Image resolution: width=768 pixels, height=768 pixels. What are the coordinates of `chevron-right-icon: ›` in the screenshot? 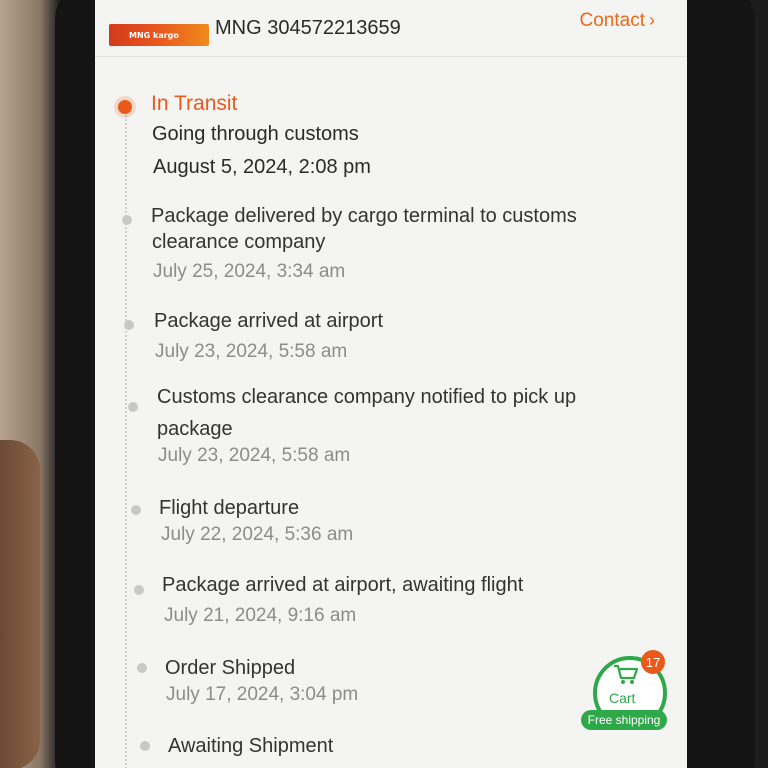 It's located at (652, 20).